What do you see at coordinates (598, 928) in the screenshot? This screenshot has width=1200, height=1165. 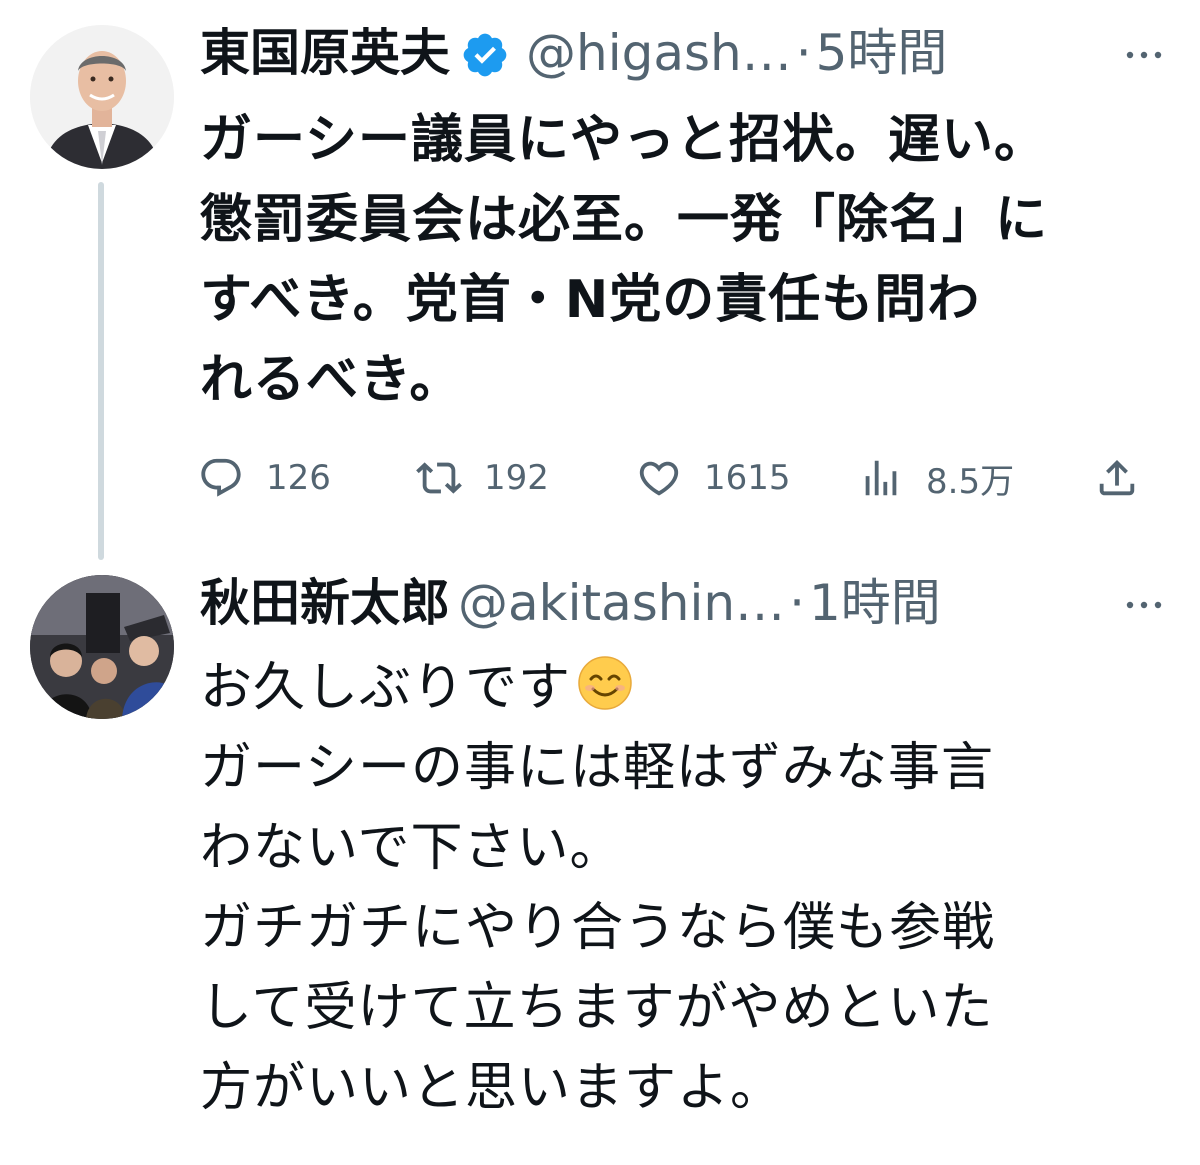 I see `text-line: ガチガチにやり合うなら僕も参戦` at bounding box center [598, 928].